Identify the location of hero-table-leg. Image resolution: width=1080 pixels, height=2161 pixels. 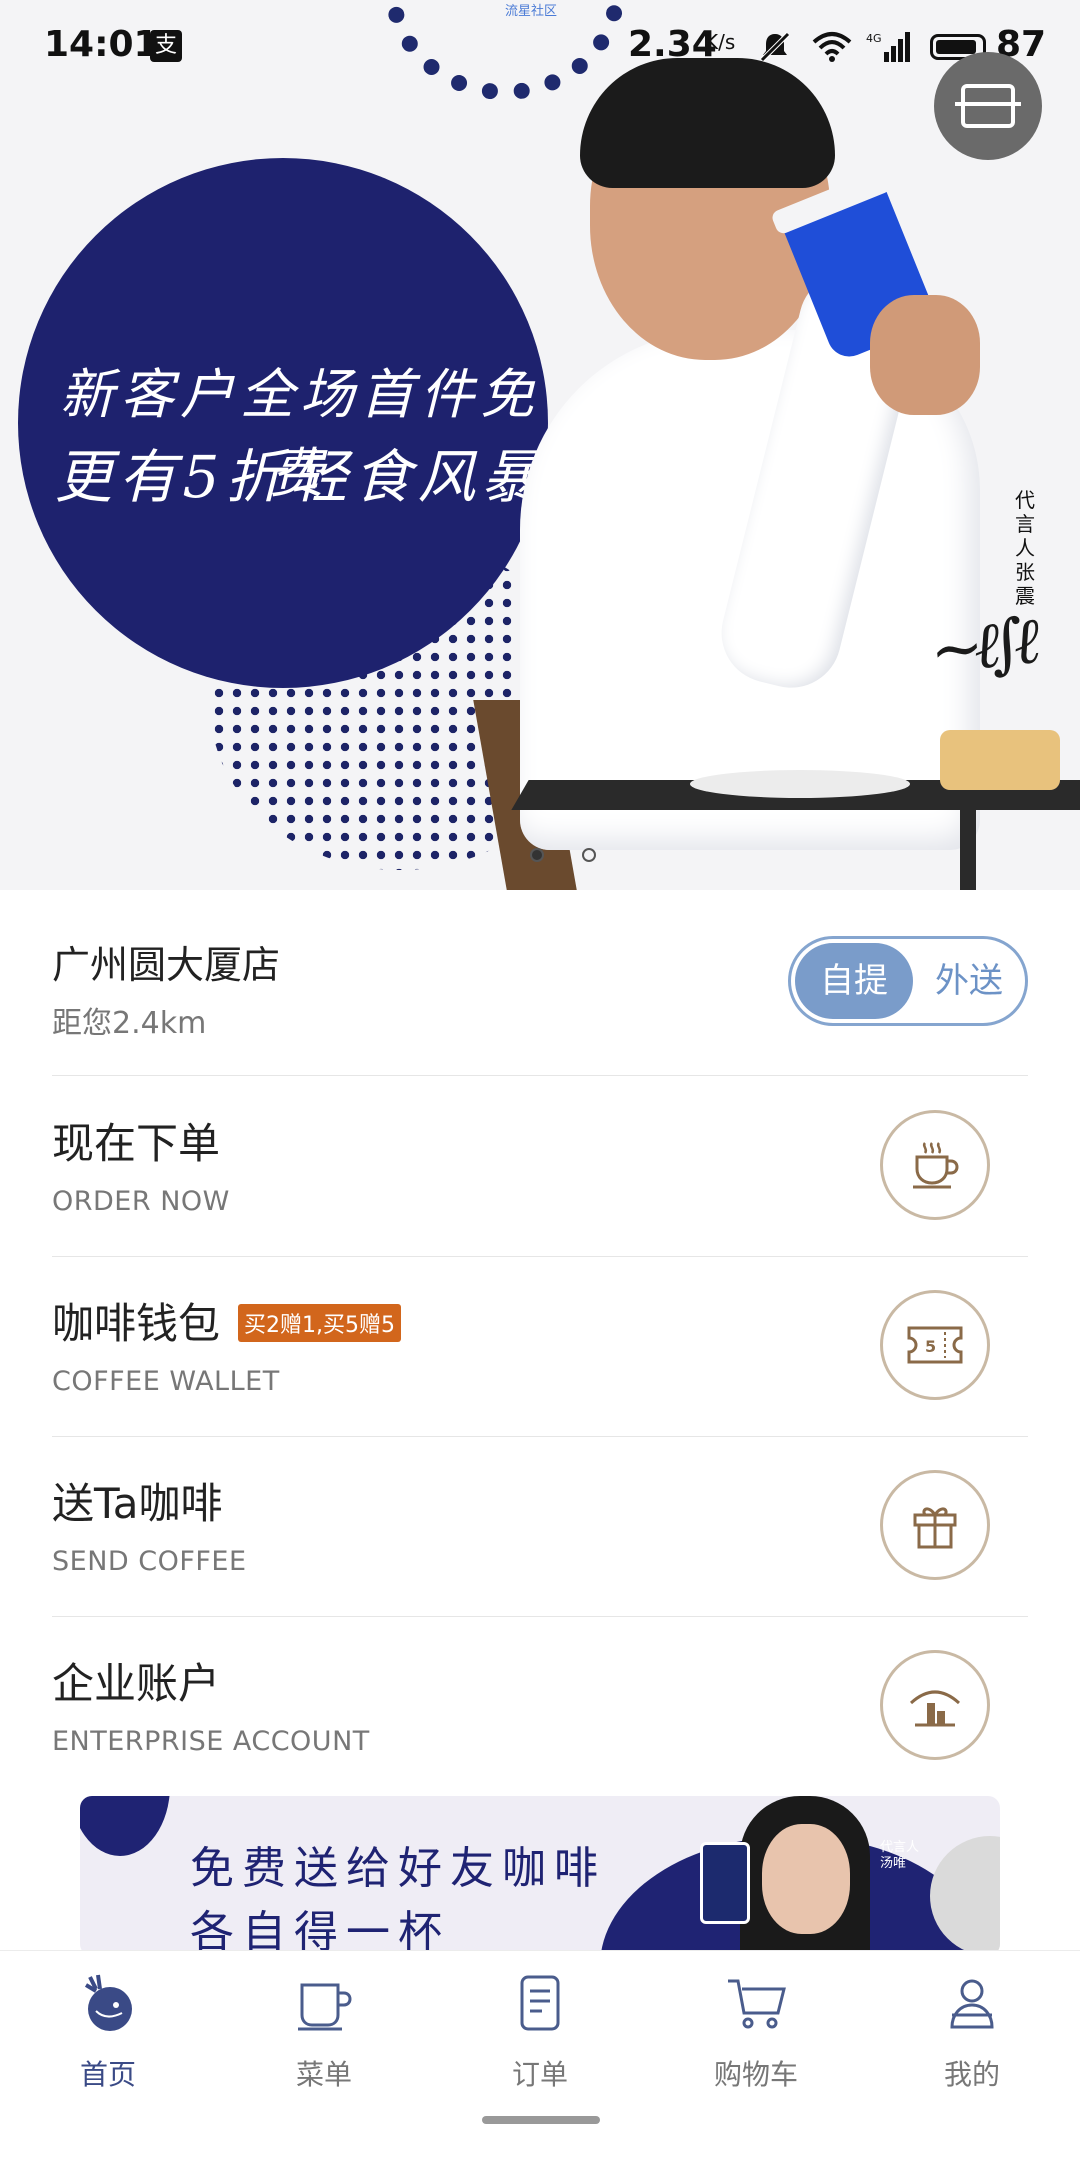
(968, 850).